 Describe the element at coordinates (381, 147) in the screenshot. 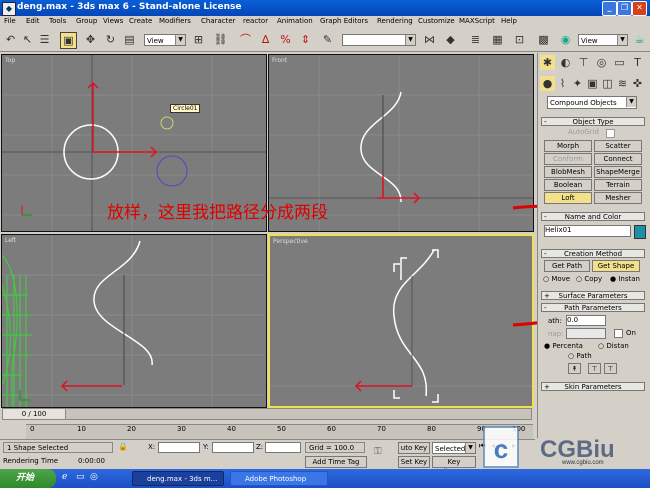

I see `helix-shape` at that location.